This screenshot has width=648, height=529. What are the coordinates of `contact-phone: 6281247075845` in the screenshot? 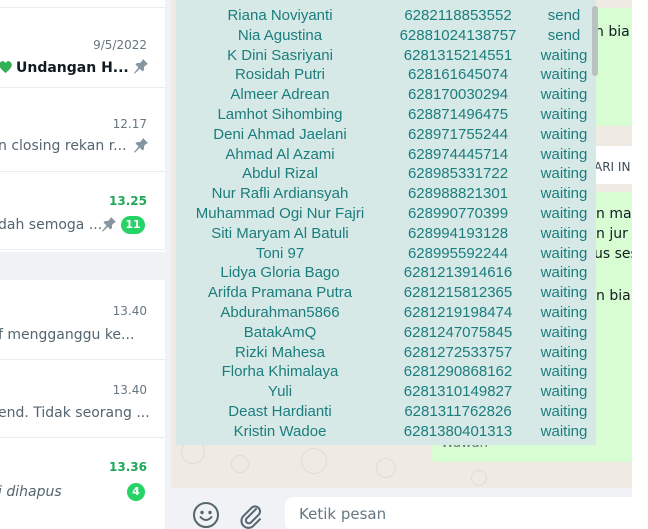 It's located at (458, 332).